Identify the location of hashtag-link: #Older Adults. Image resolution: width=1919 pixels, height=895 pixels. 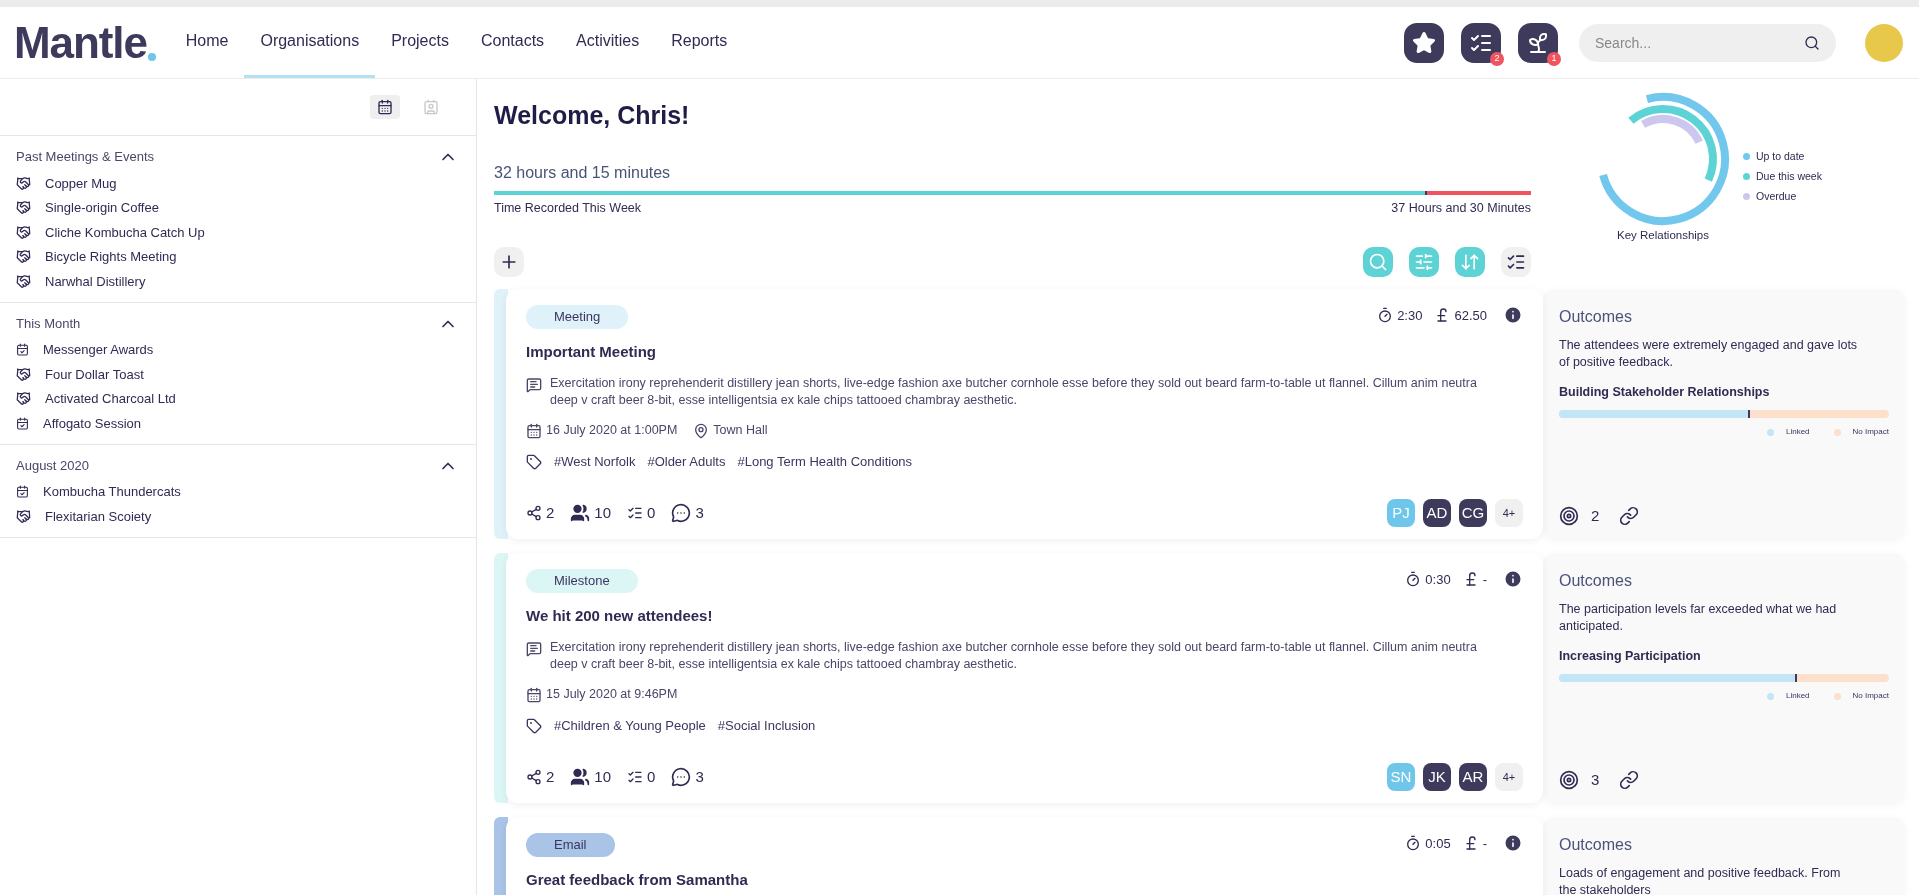
(686, 462).